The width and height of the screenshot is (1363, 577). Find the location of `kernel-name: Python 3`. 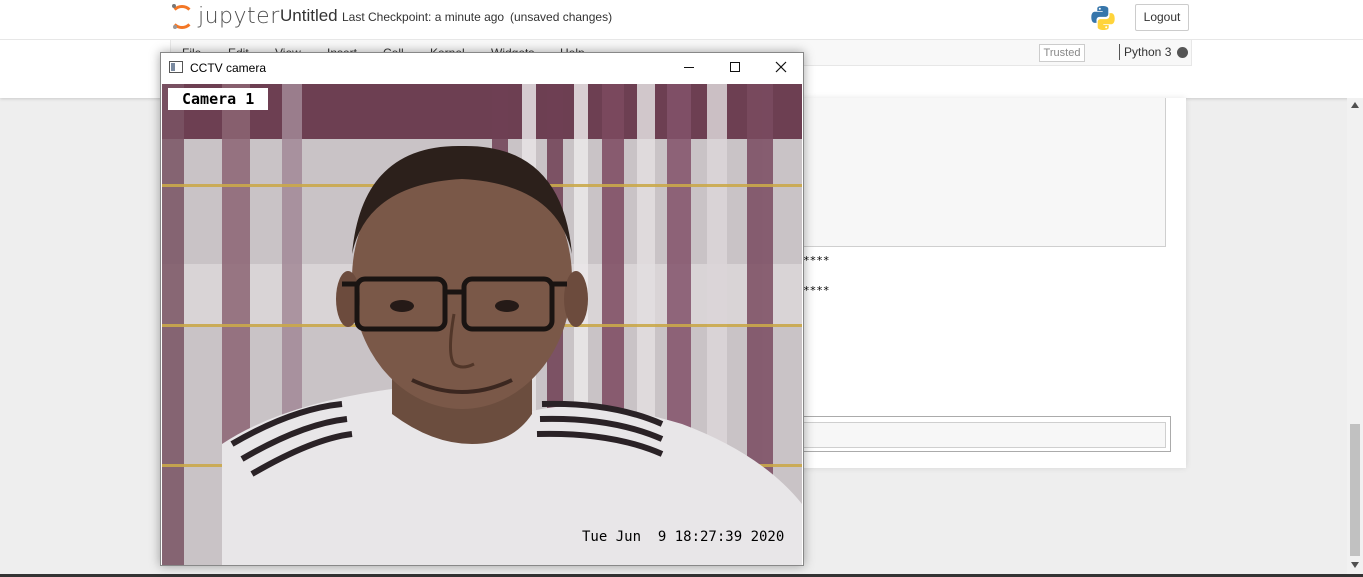

kernel-name: Python 3 is located at coordinates (1148, 52).